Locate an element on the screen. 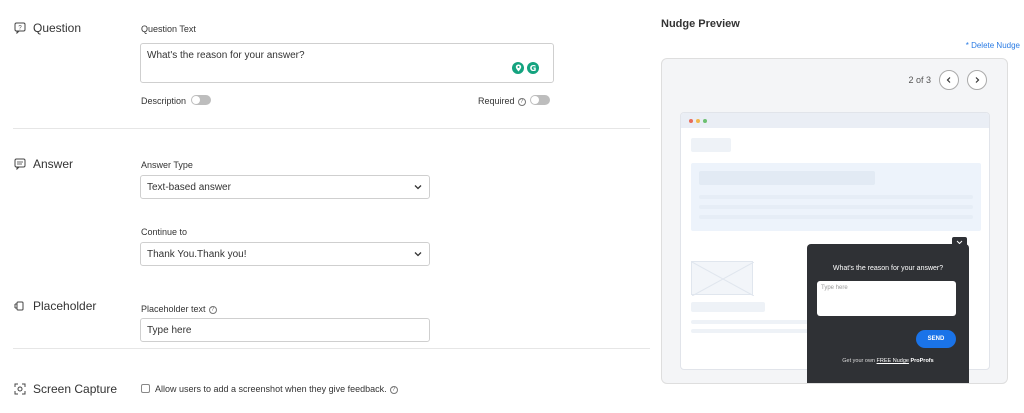 The height and width of the screenshot is (413, 1024). preview-pager: 2 of 3 is located at coordinates (947, 80).